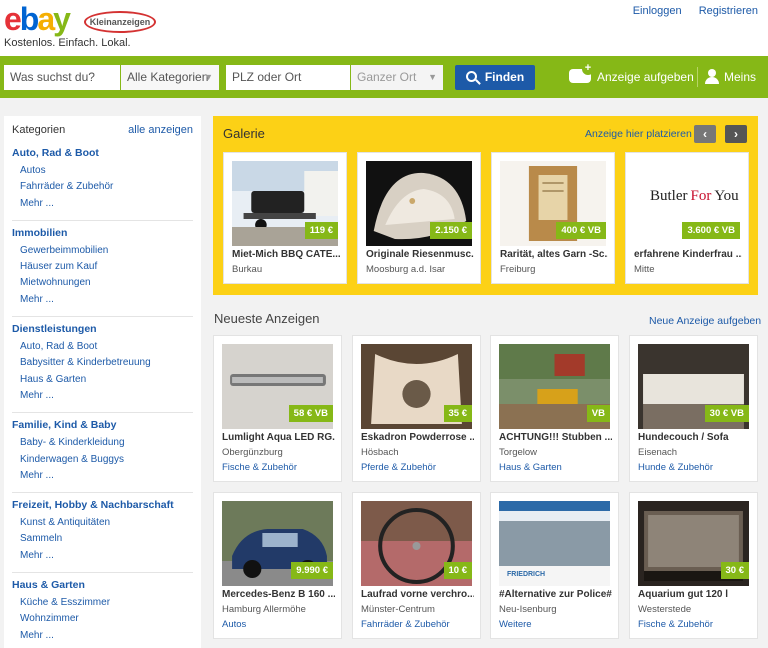 The width and height of the screenshot is (768, 648). What do you see at coordinates (46, 19) in the screenshot?
I see `logo-letter: a` at bounding box center [46, 19].